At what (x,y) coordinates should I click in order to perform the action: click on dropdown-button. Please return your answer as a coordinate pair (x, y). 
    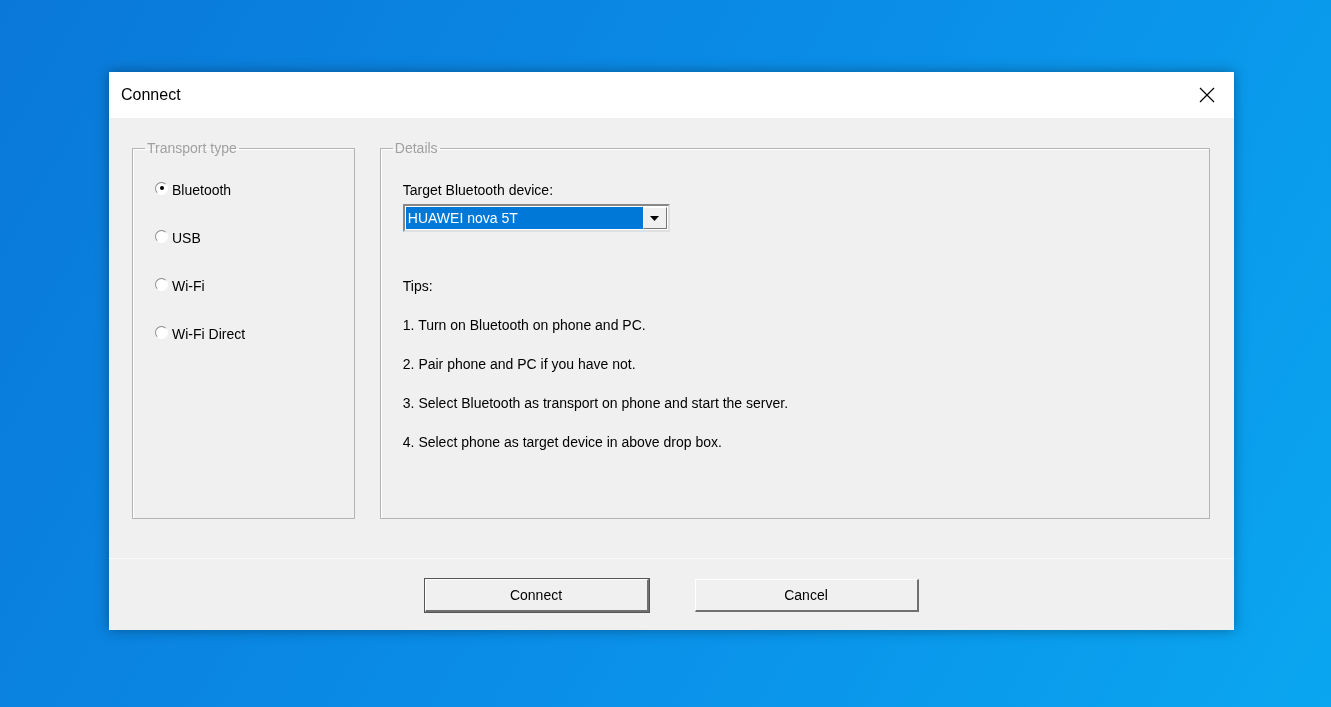
    Looking at the image, I should click on (654, 218).